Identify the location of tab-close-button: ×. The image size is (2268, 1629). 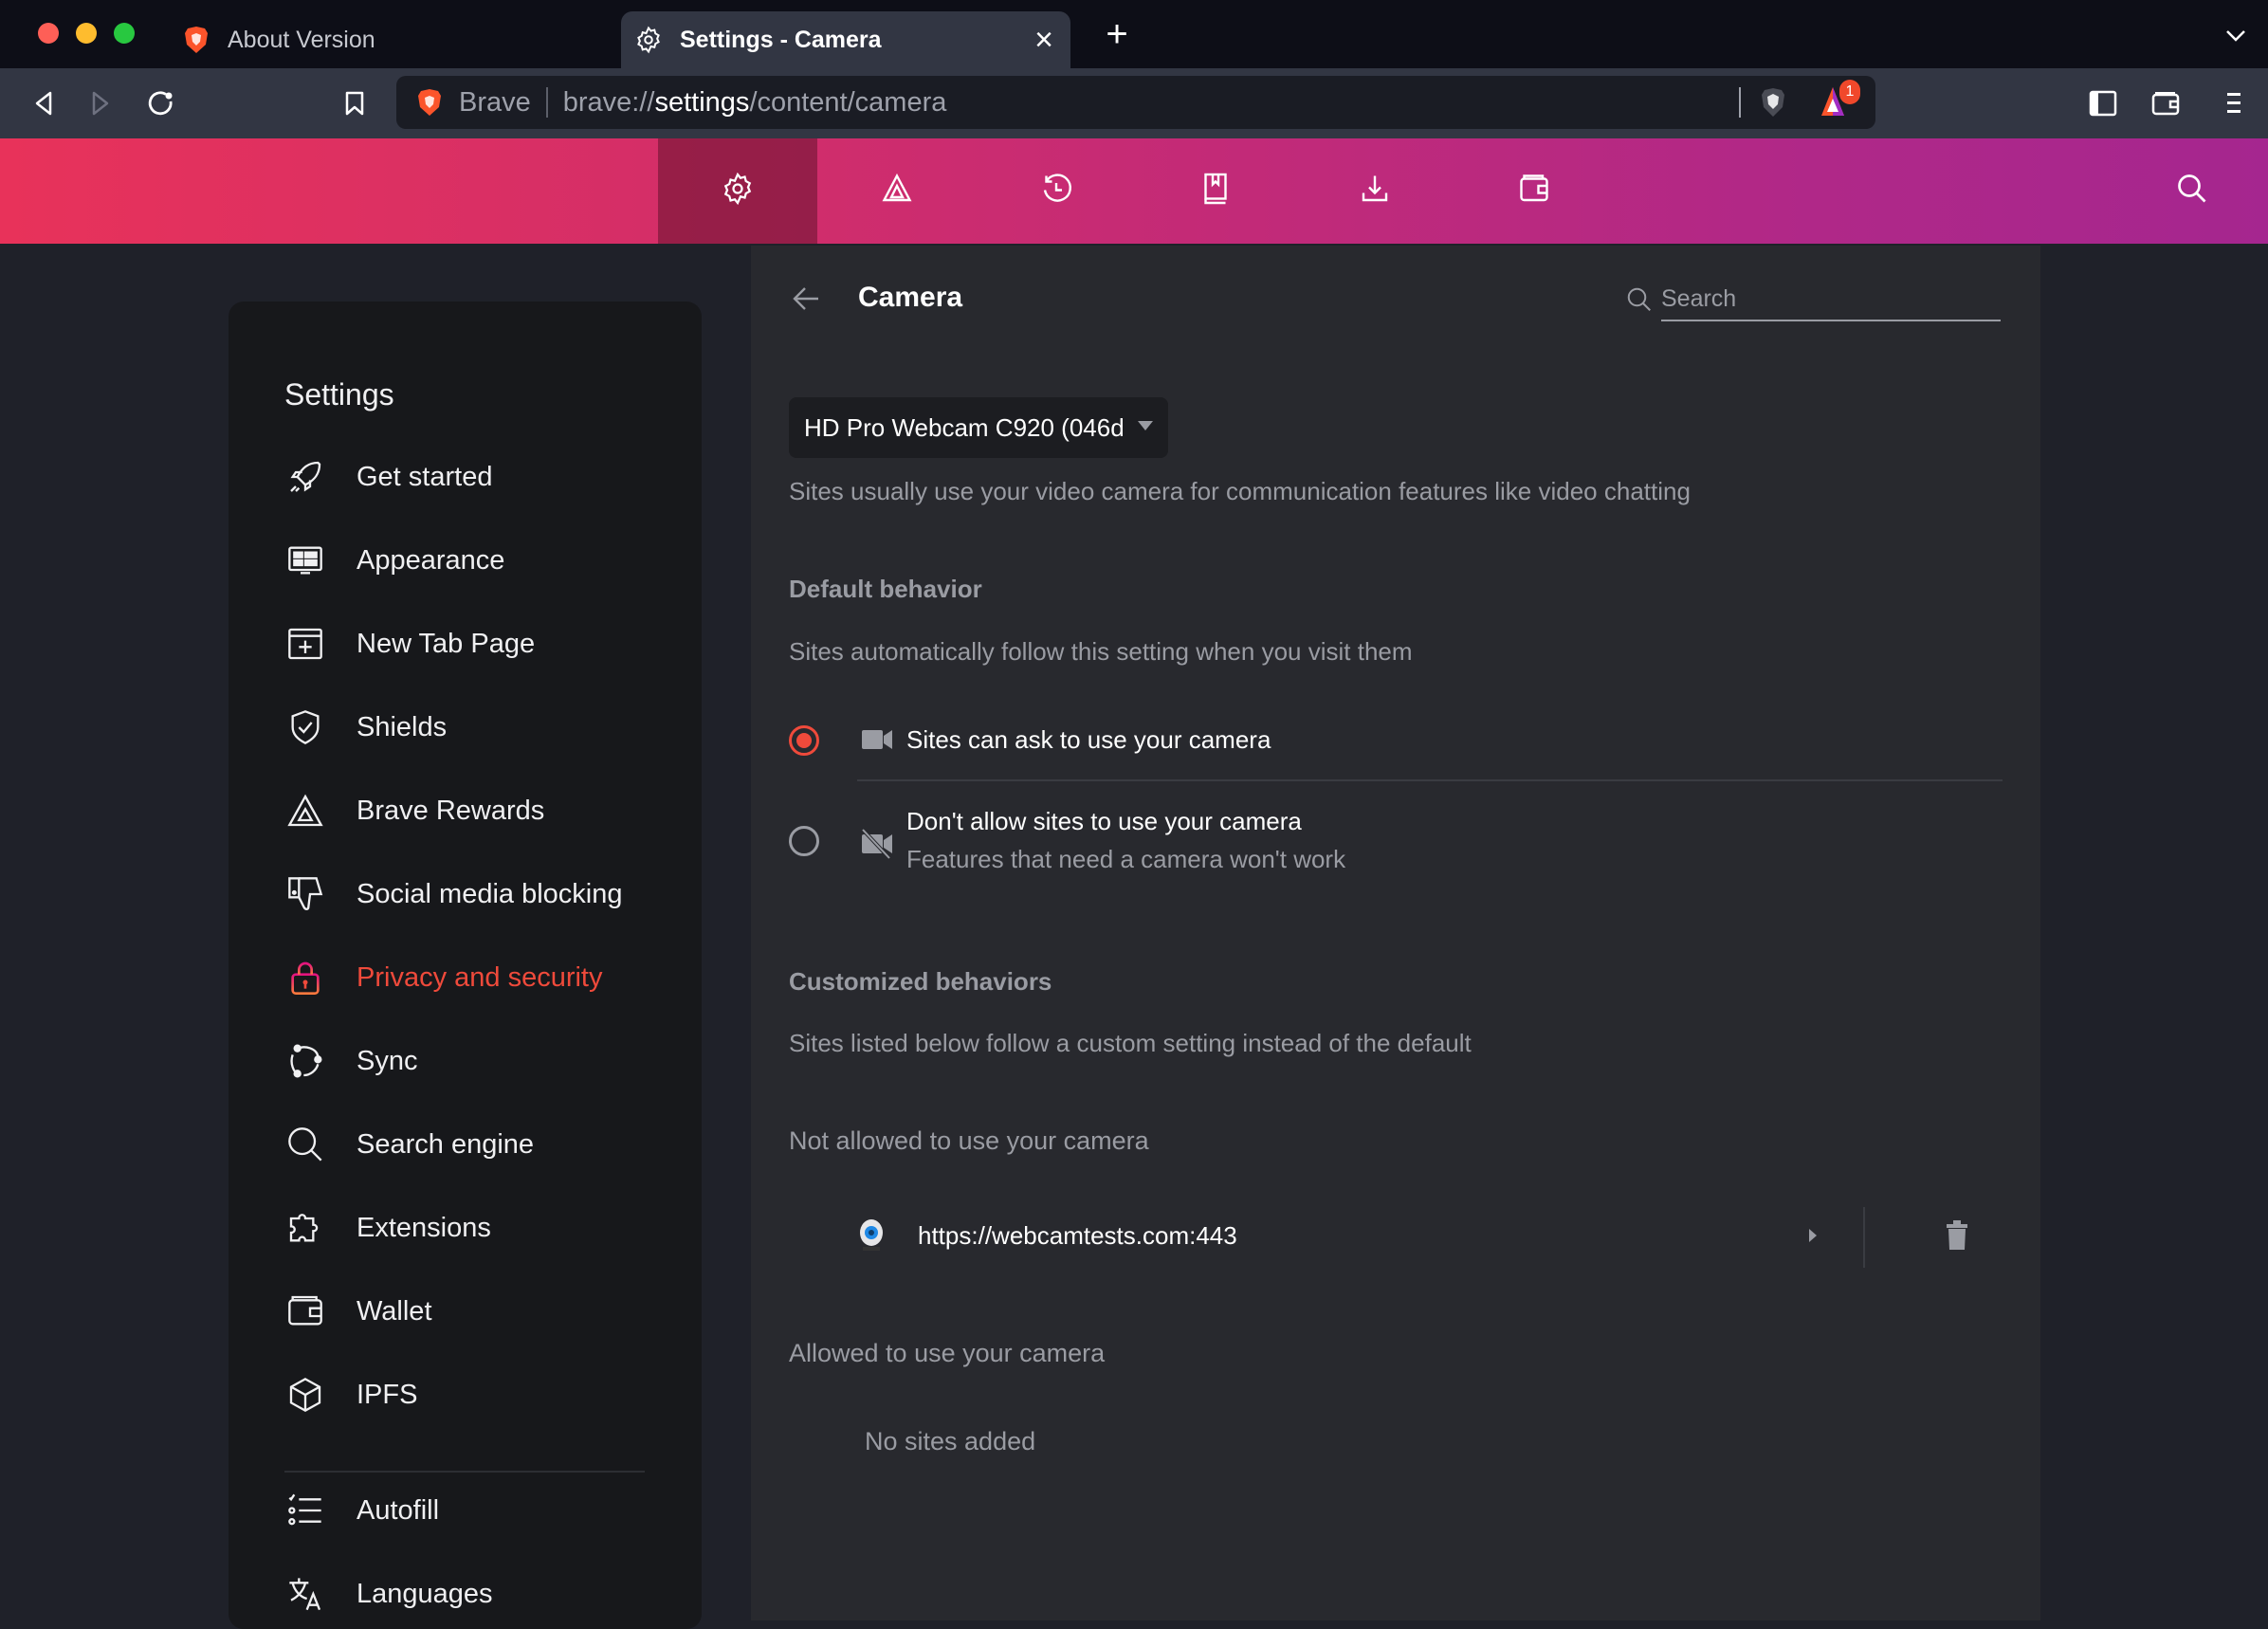
(1043, 40).